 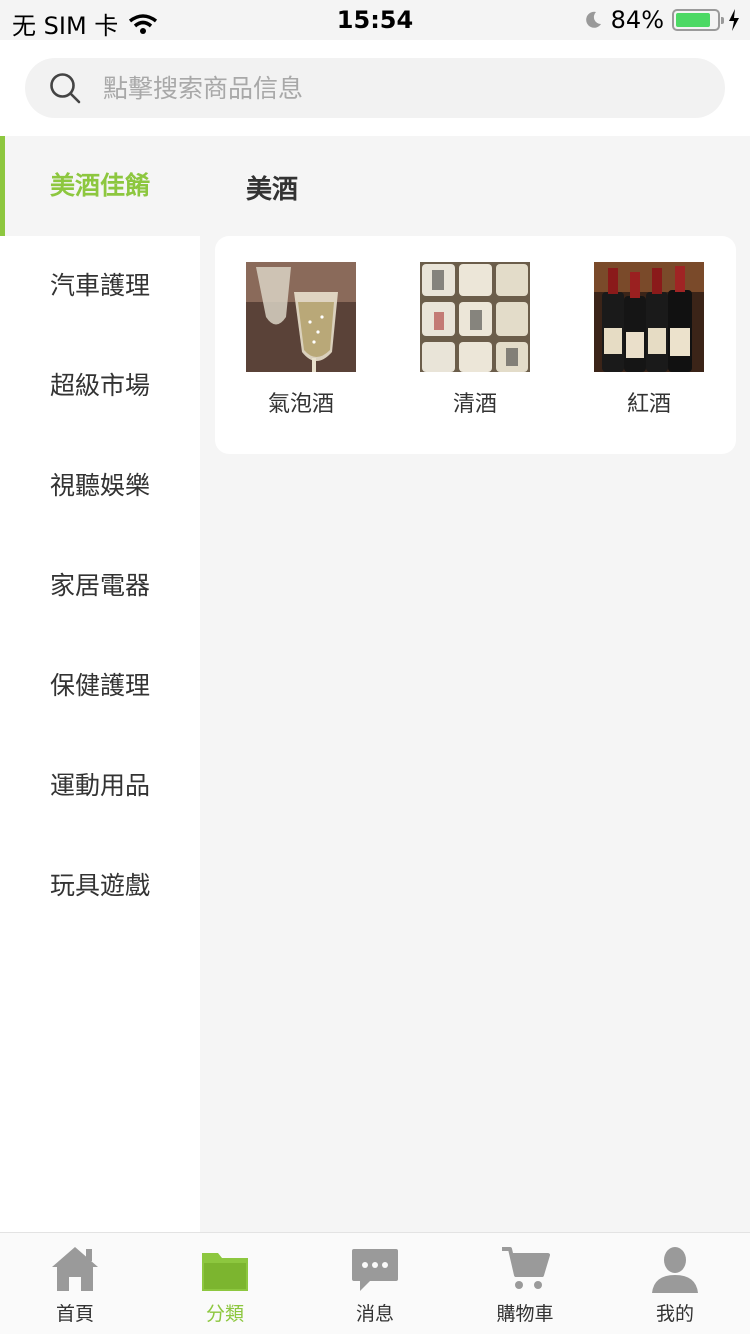 I want to click on sidebar-item-health-care: 保健護理, so click(x=100, y=686).